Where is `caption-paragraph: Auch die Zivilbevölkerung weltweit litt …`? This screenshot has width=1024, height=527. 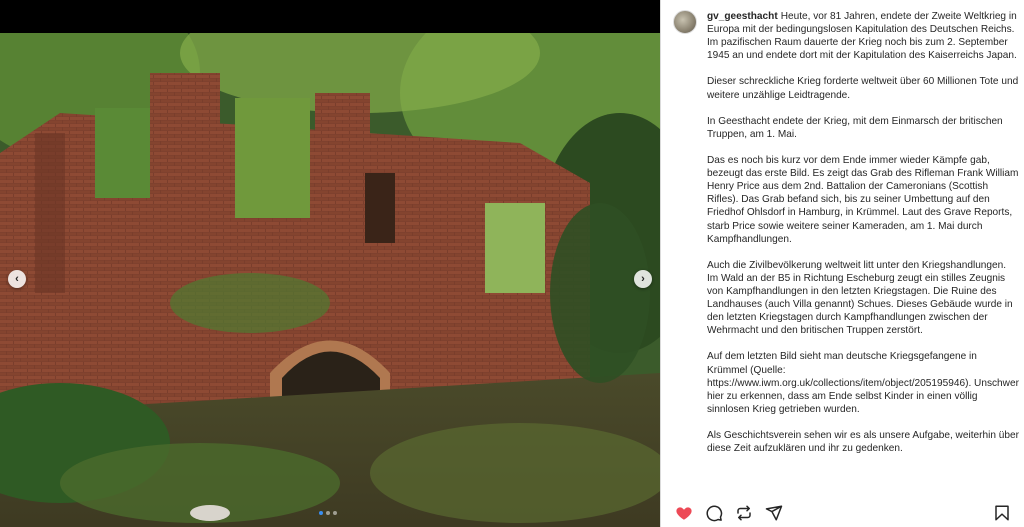
caption-paragraph: Auch die Zivilbevölkerung weltweit litt … is located at coordinates (860, 298).